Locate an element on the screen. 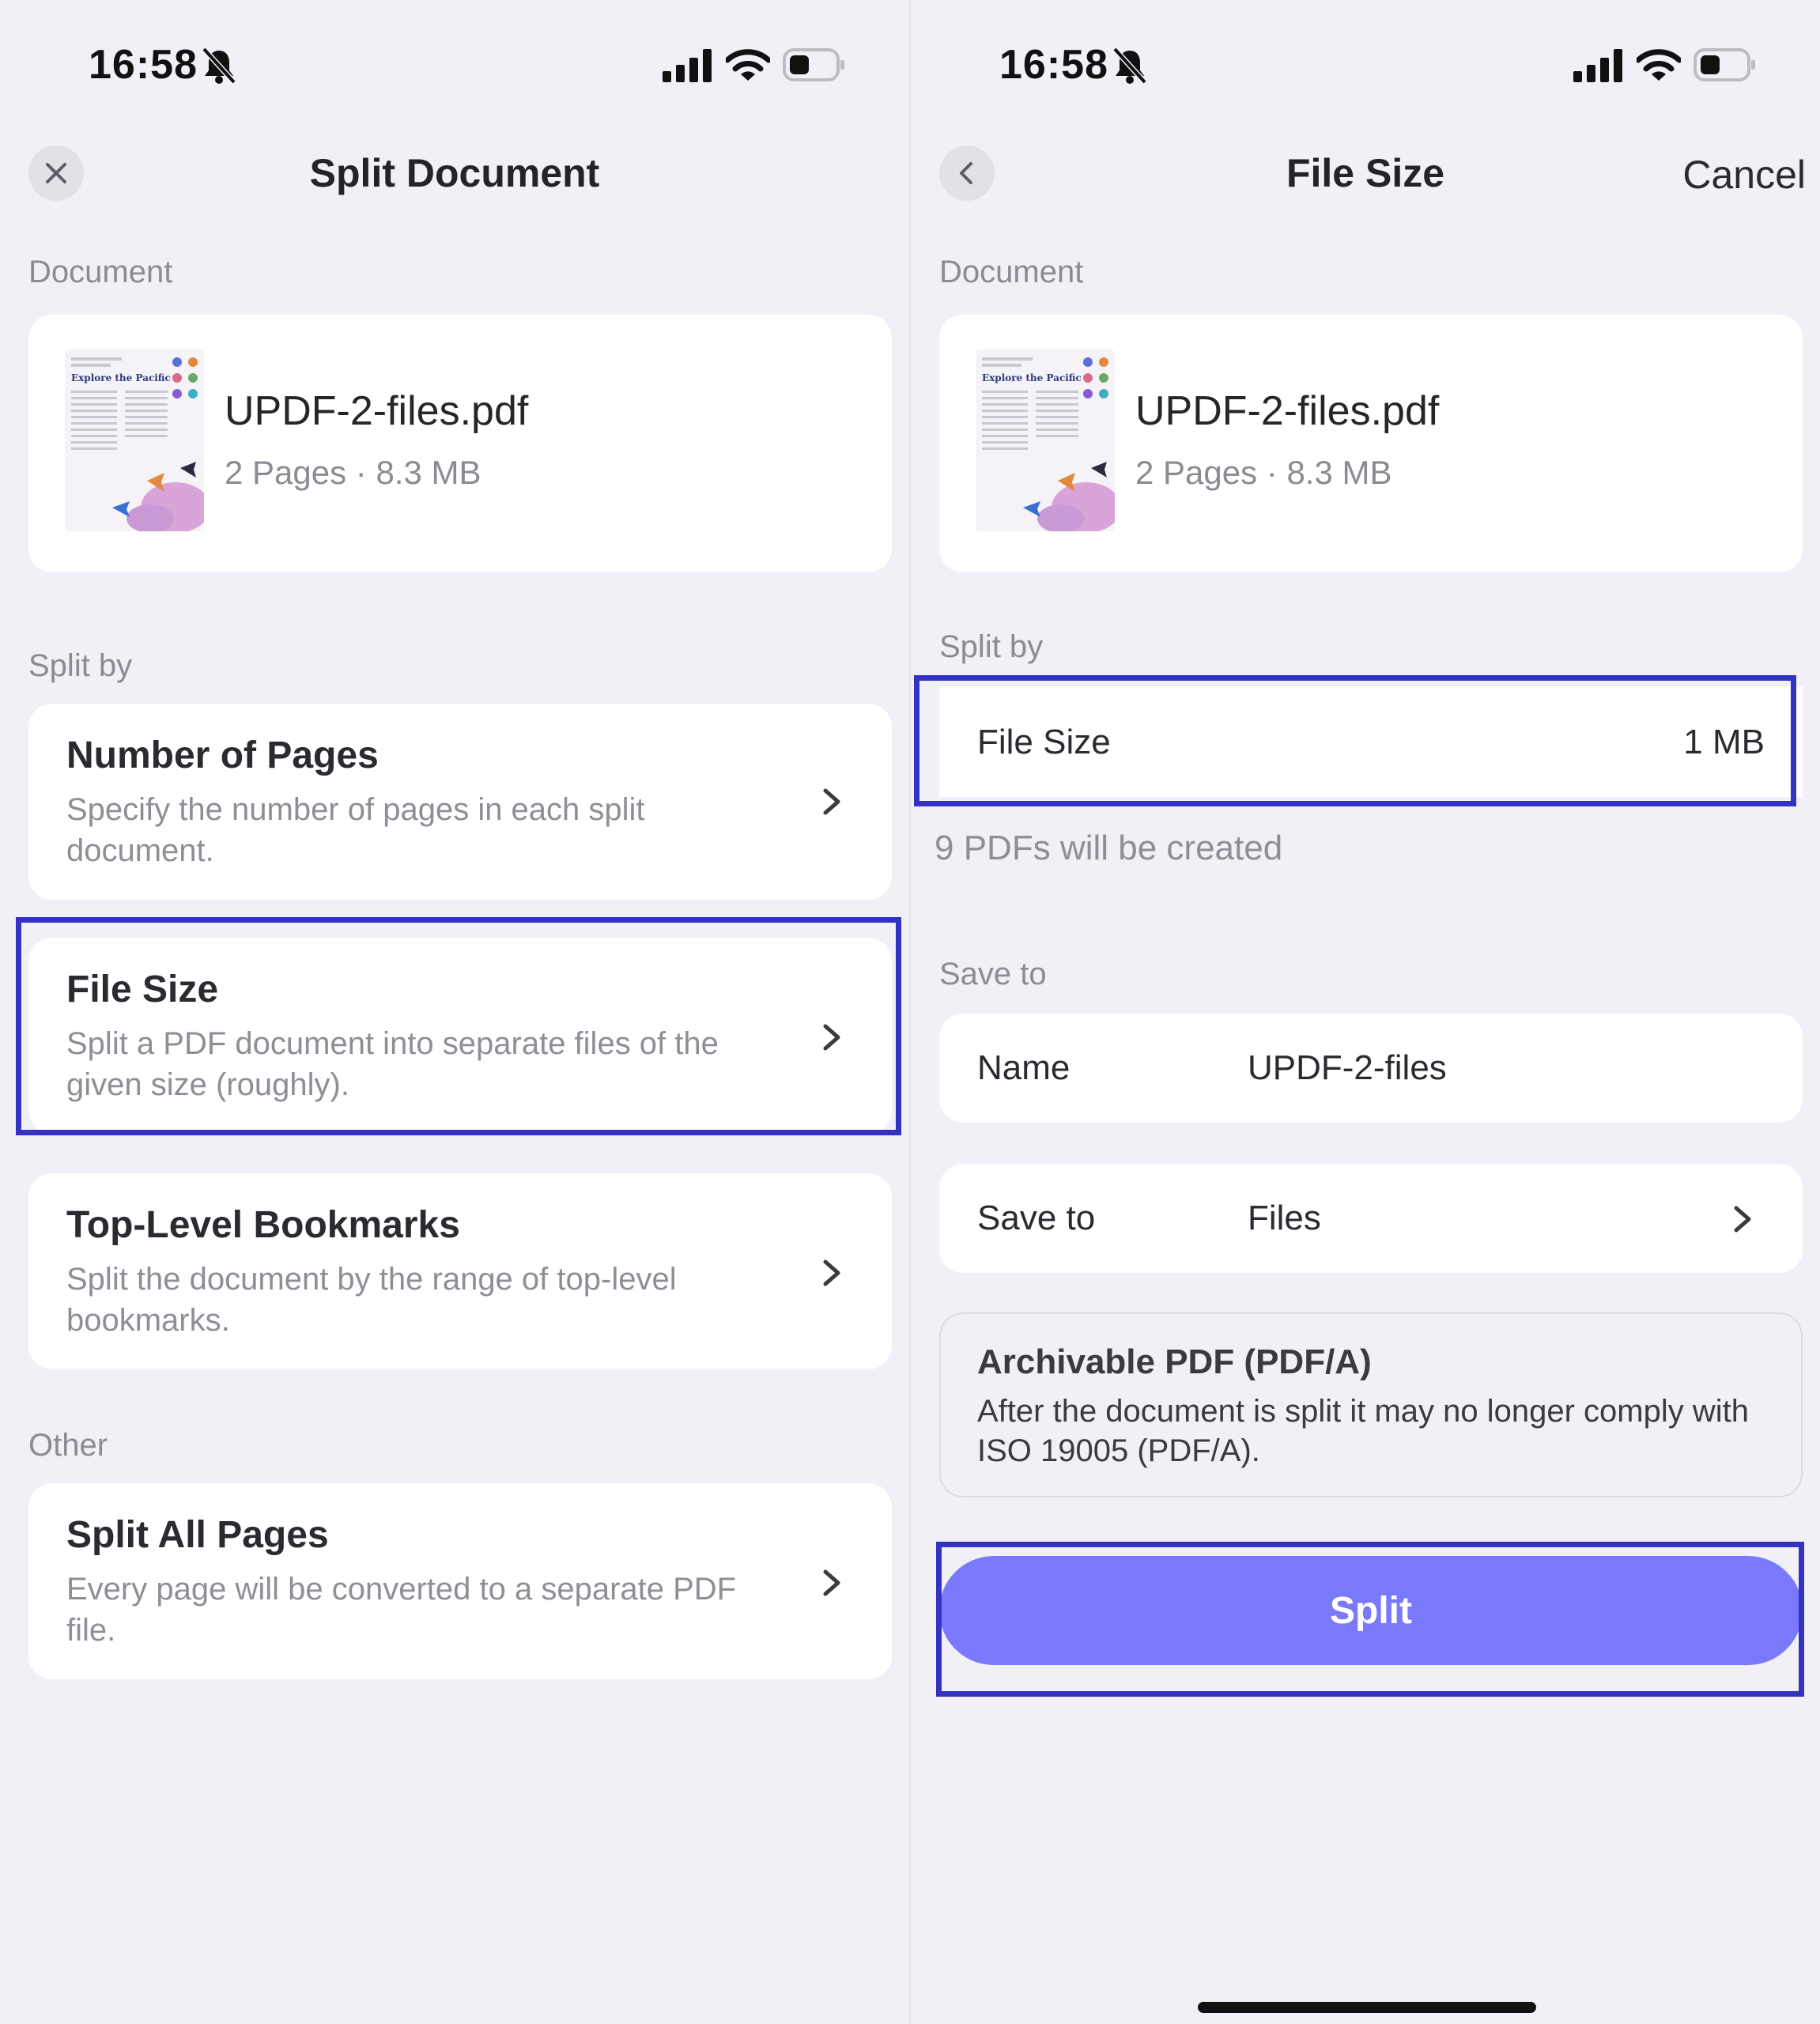 This screenshot has width=1820, height=2024. file-size-row-highlight is located at coordinates (1355, 740).